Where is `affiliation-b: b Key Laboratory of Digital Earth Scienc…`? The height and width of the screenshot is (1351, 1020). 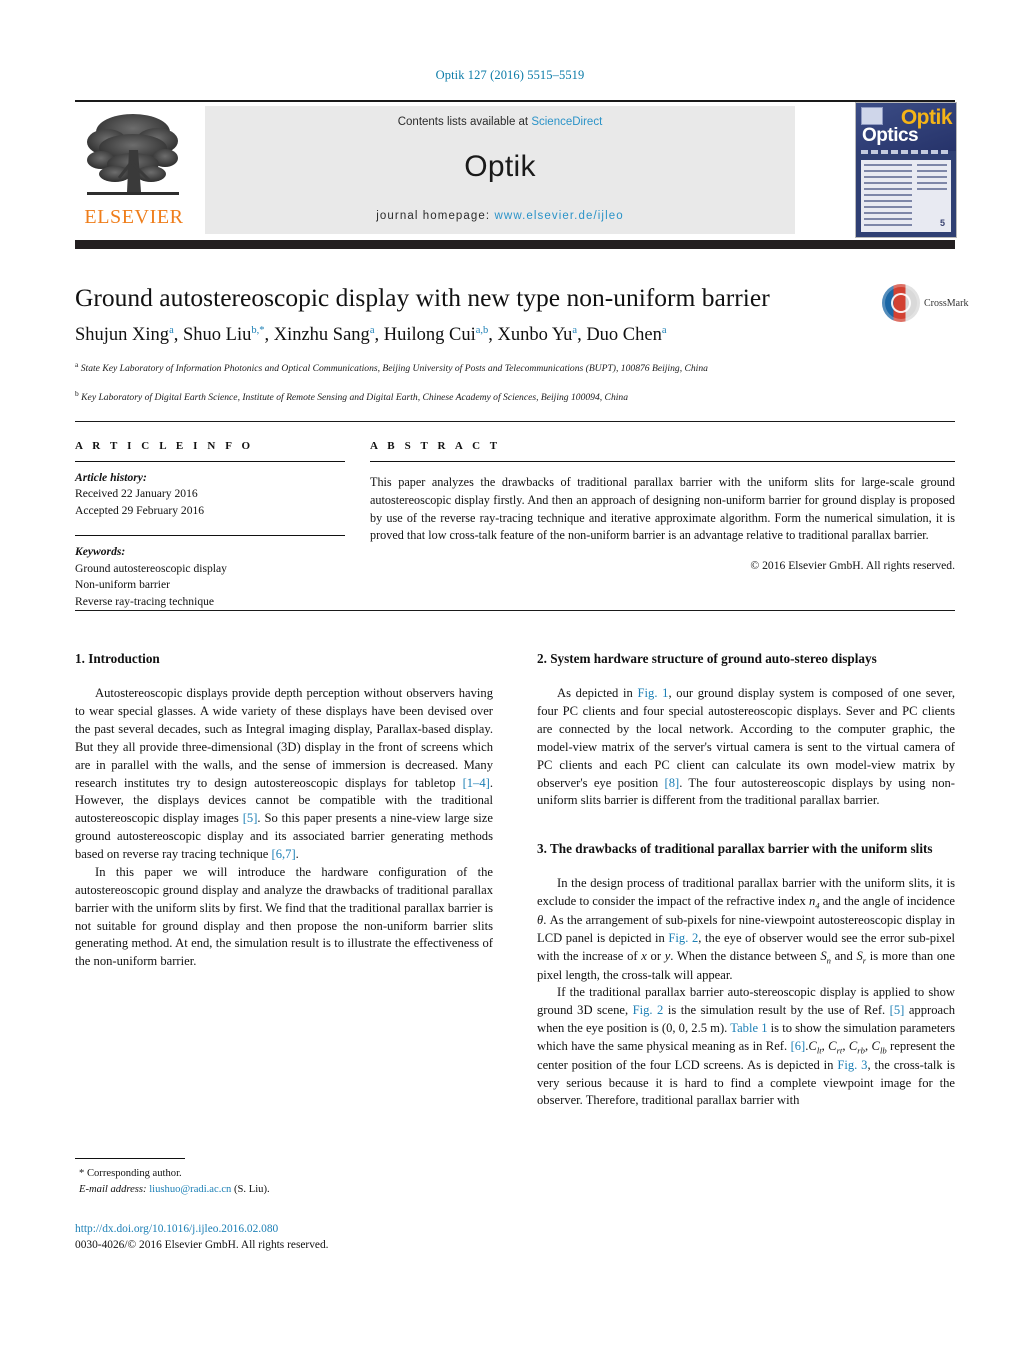
affiliation-b: b Key Laboratory of Digital Earth Scienc… is located at coordinates (352, 396).